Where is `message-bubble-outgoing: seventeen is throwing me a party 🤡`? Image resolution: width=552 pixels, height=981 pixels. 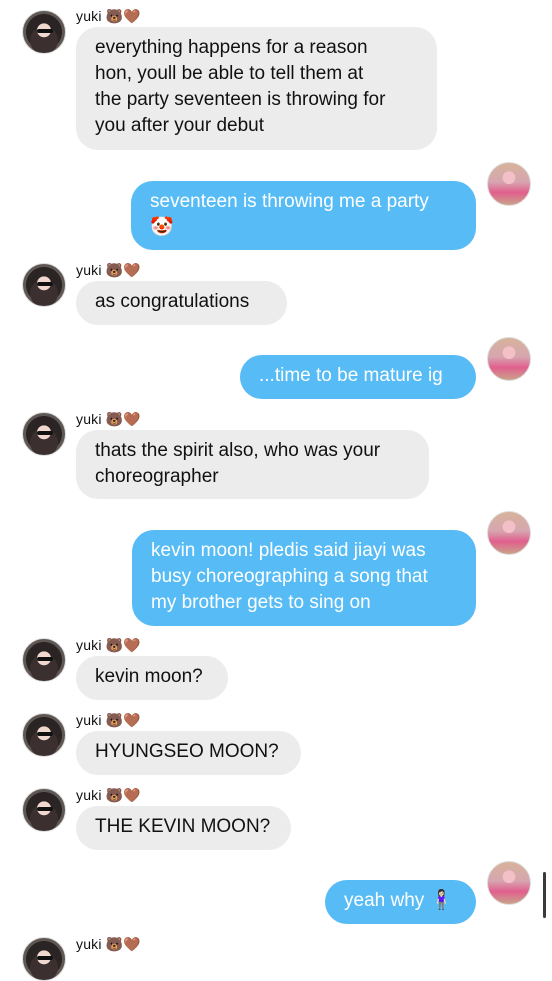 message-bubble-outgoing: seventeen is throwing me a party 🤡 is located at coordinates (303, 215).